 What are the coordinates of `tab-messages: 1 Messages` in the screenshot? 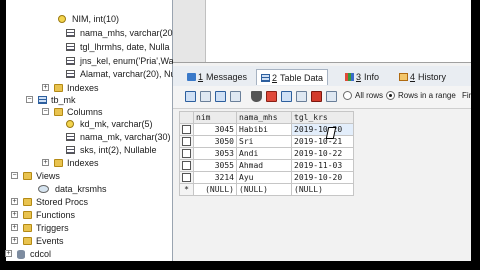 It's located at (217, 77).